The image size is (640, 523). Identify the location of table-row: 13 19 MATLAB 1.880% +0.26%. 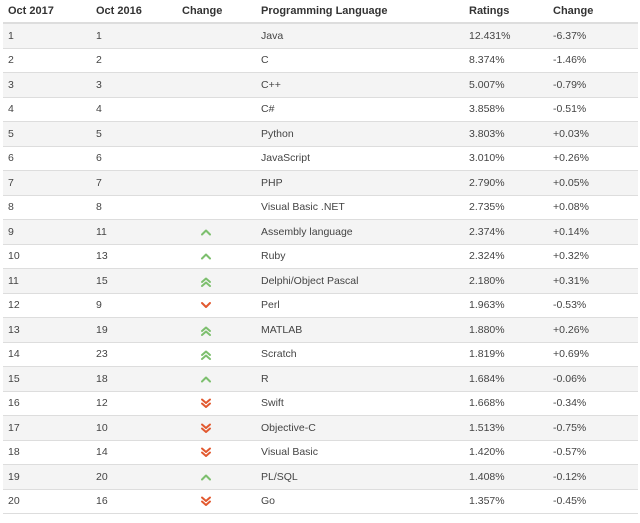
(320, 329).